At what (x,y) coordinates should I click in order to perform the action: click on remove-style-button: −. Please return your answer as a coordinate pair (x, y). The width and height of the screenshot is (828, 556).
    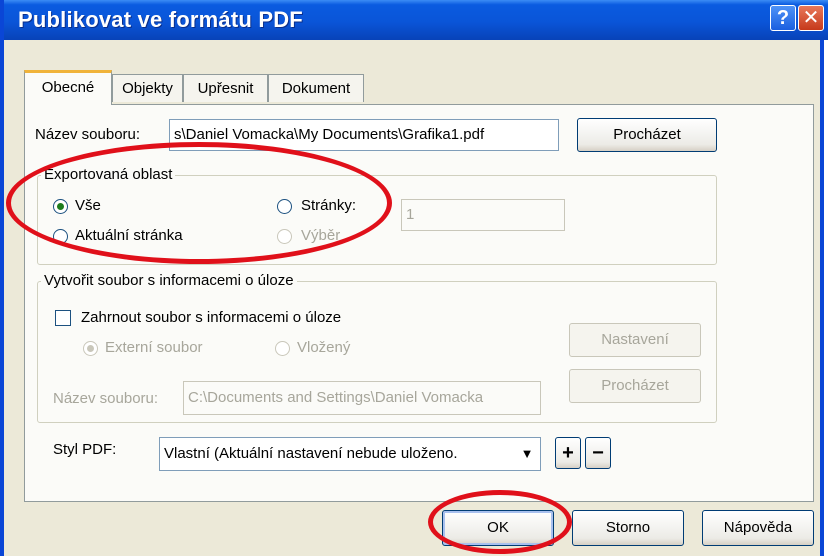
    Looking at the image, I should click on (598, 453).